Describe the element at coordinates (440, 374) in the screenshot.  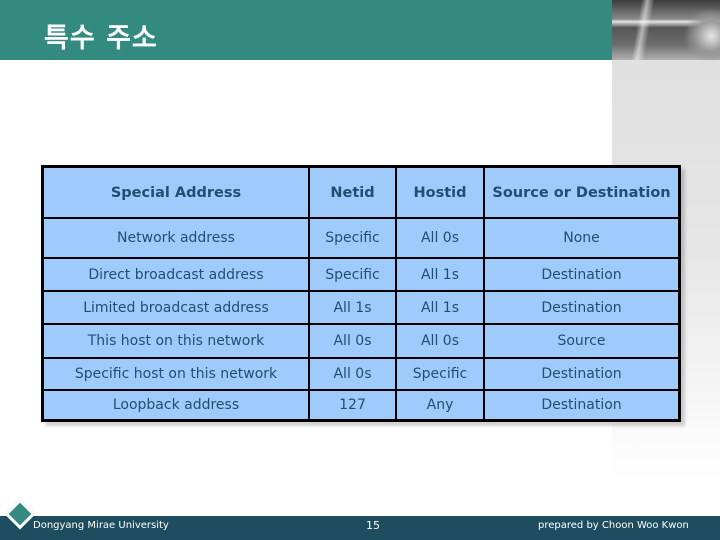
I see `cell-hostid: Specific` at that location.